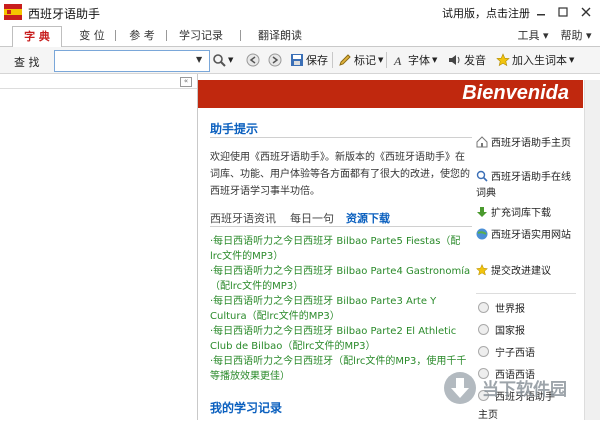 The image size is (600, 424). Describe the element at coordinates (482, 142) in the screenshot. I see `home-icon` at that location.